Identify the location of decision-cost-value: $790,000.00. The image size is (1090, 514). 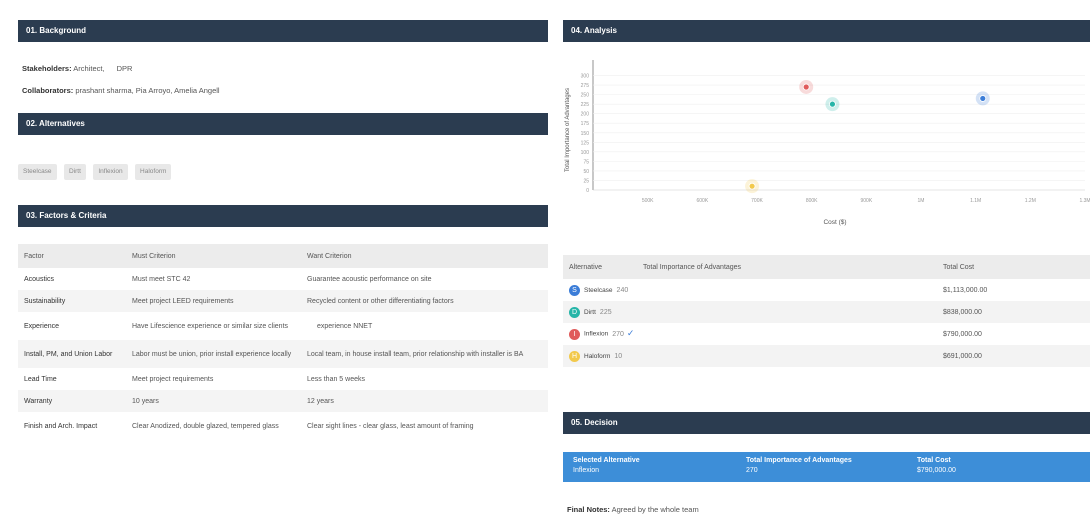
(936, 470).